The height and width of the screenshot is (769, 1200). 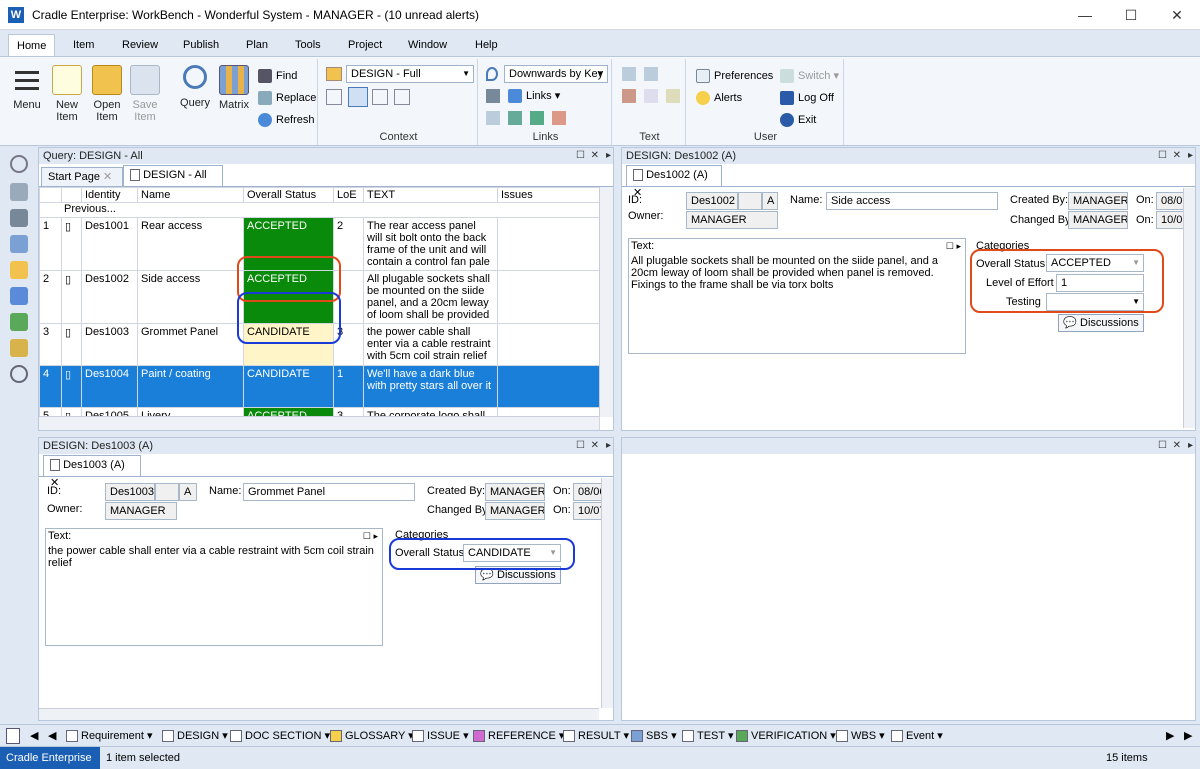 I want to click on item-type-sbs: SBS ▾, so click(x=654, y=736).